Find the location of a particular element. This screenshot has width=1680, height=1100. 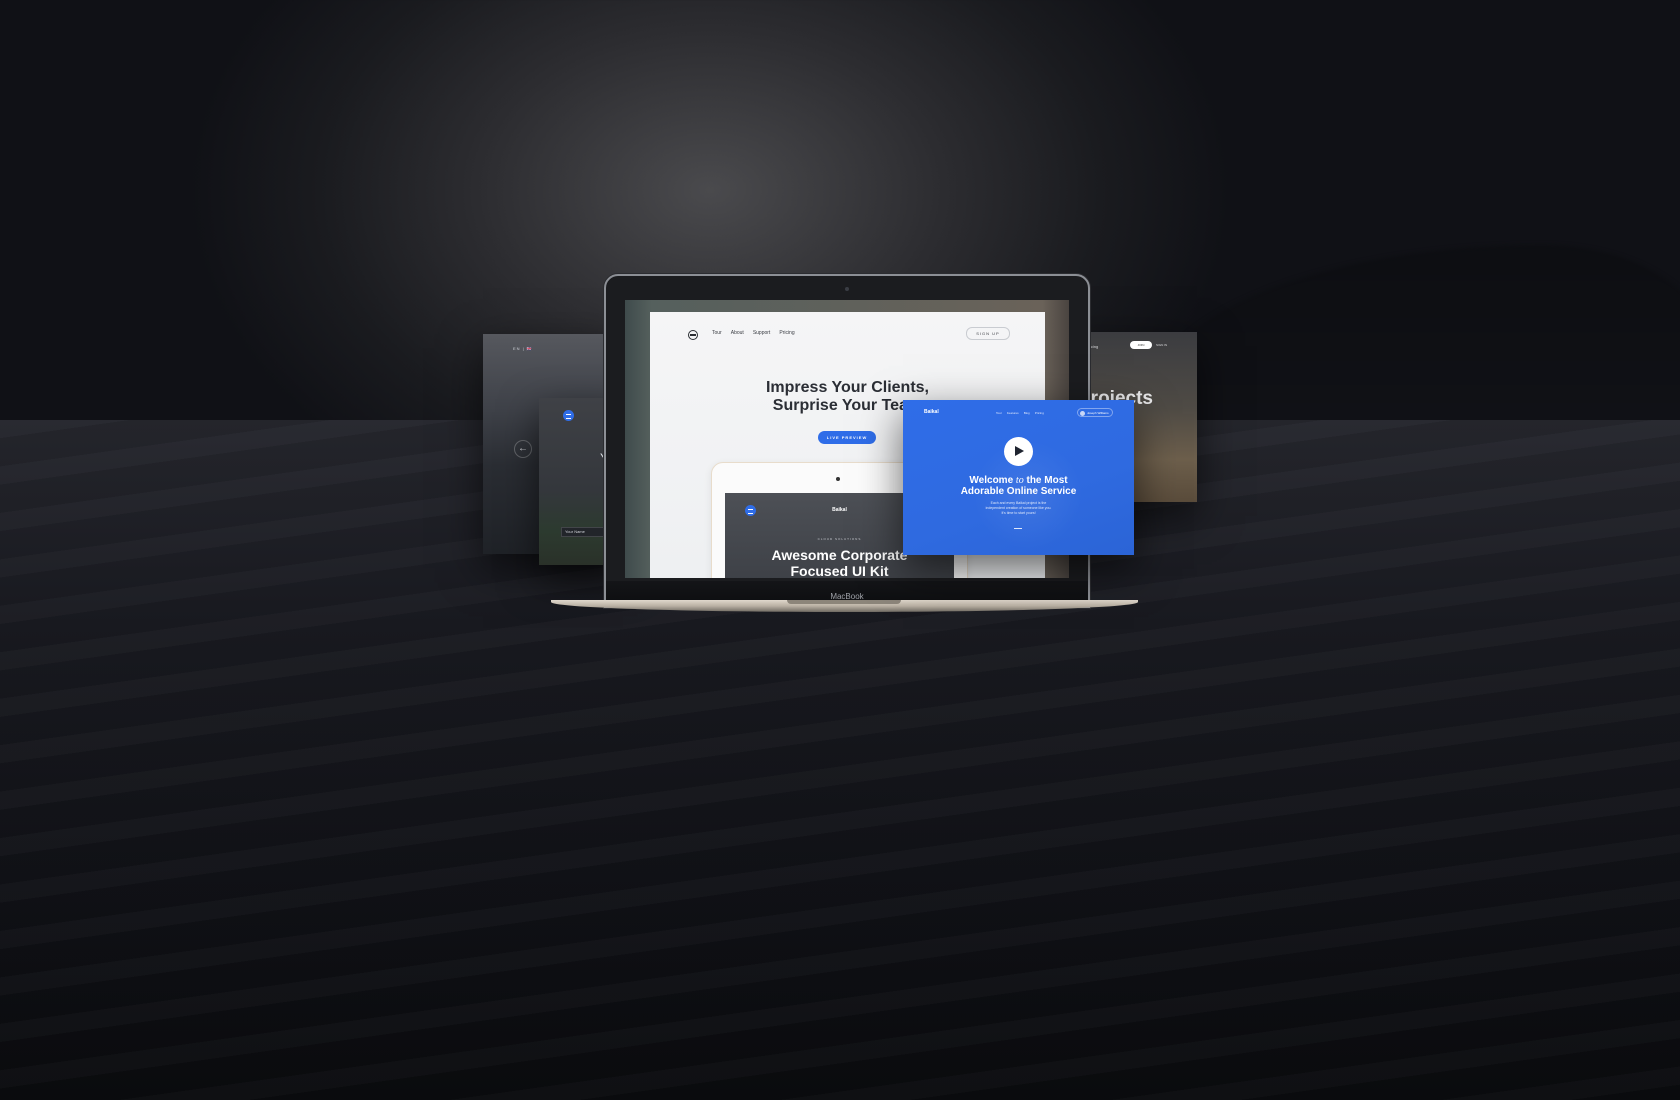

subtext-line3: It's time to start yours! is located at coordinates (1018, 513).